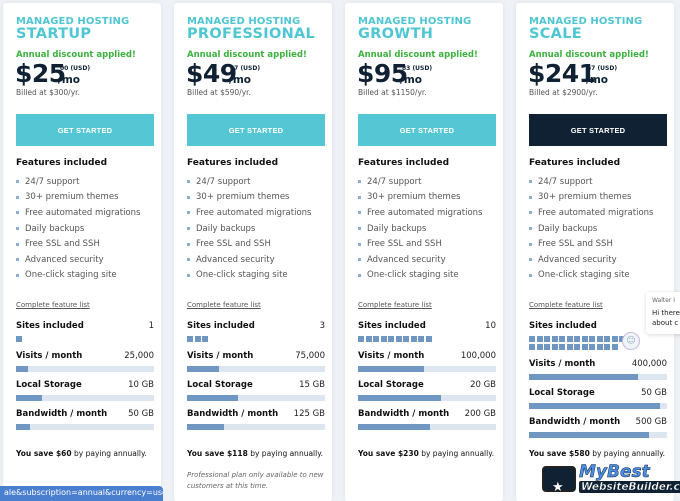 The width and height of the screenshot is (680, 501). I want to click on browser-star-icon: ★, so click(559, 480).